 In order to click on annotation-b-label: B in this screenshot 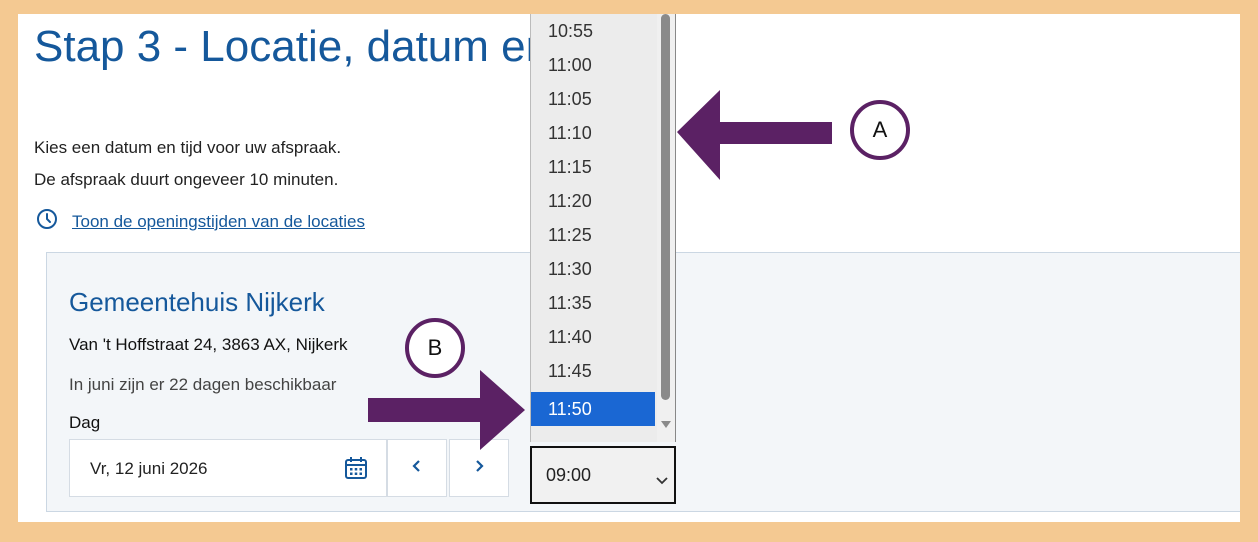, I will do `click(435, 347)`.